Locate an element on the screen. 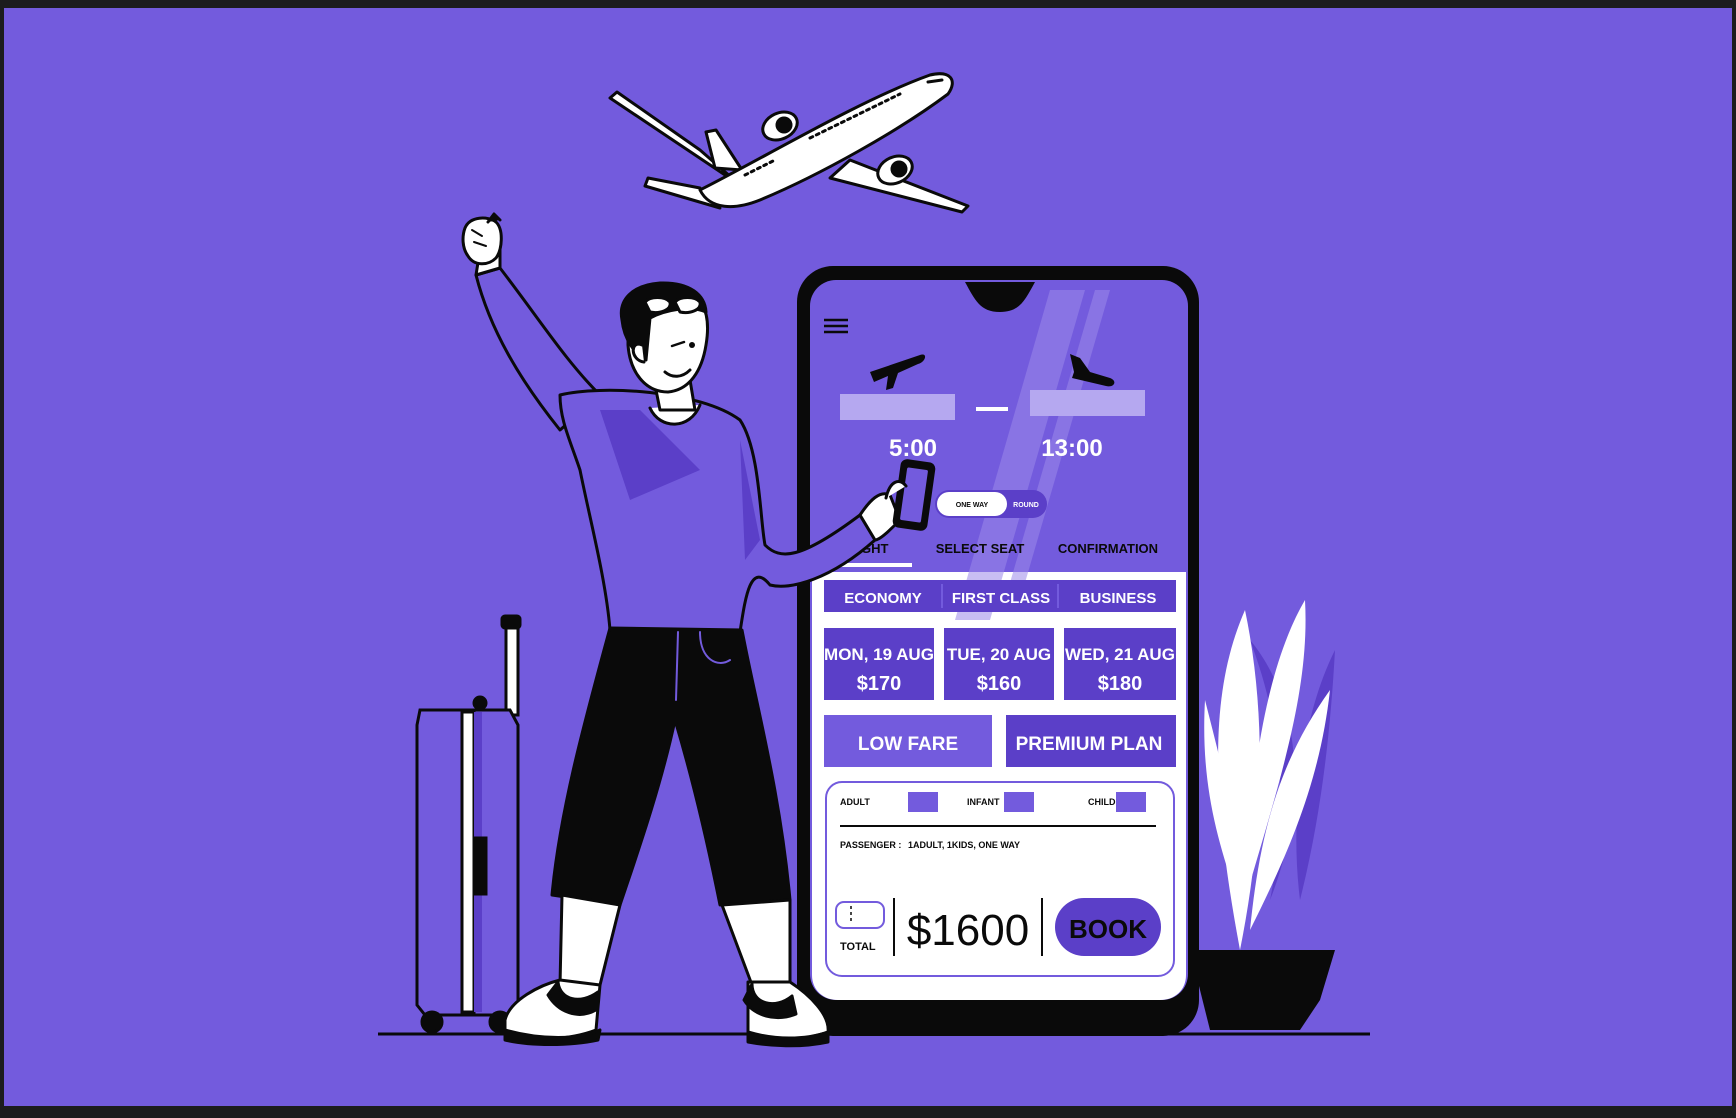 The image size is (1736, 1118). date-label: TUE, 20 AUG is located at coordinates (999, 654).